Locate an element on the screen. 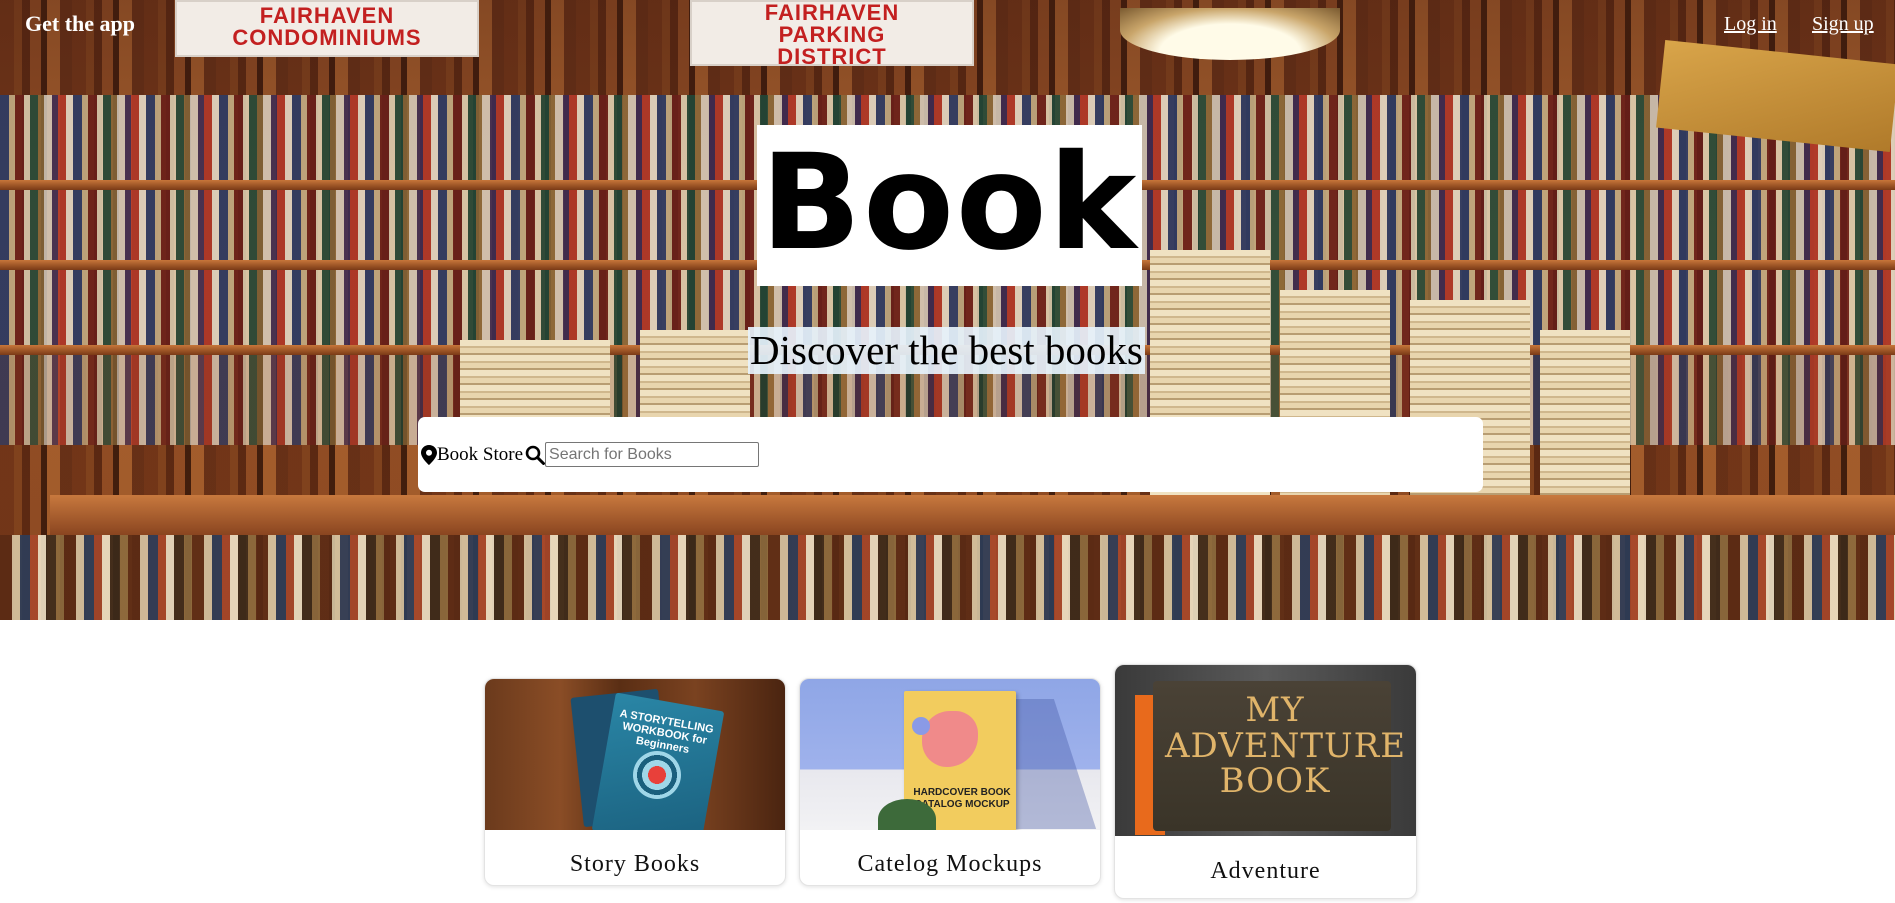 The width and height of the screenshot is (1895, 903). card-image: HARDCOVER BOOK CATALOG MOCKUP is located at coordinates (950, 754).